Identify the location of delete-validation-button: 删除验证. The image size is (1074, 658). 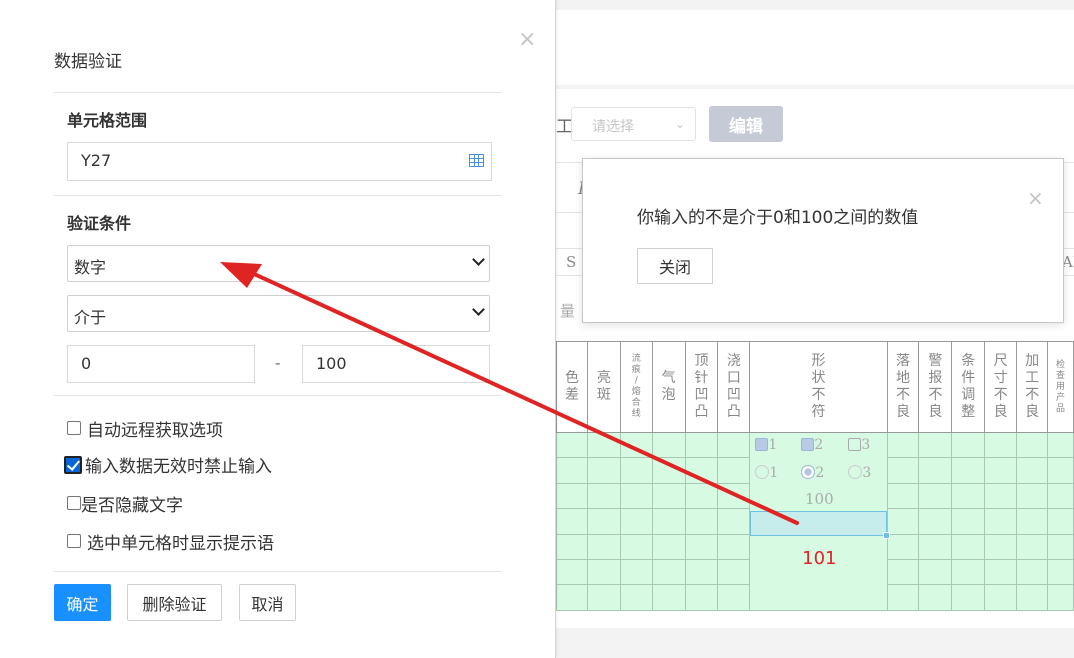
(174, 602).